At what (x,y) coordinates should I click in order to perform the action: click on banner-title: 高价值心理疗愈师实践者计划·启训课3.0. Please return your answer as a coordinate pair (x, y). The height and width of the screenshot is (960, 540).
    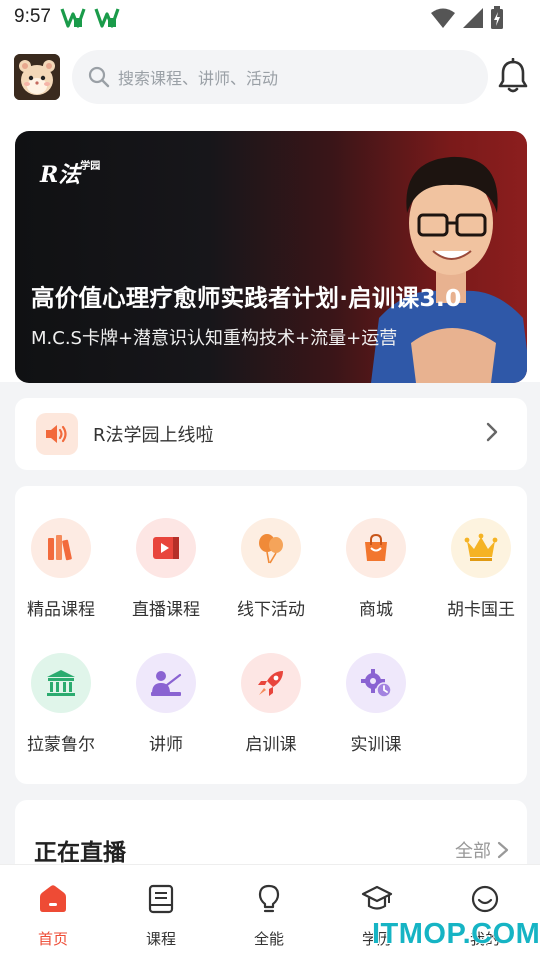
    Looking at the image, I should click on (246, 298).